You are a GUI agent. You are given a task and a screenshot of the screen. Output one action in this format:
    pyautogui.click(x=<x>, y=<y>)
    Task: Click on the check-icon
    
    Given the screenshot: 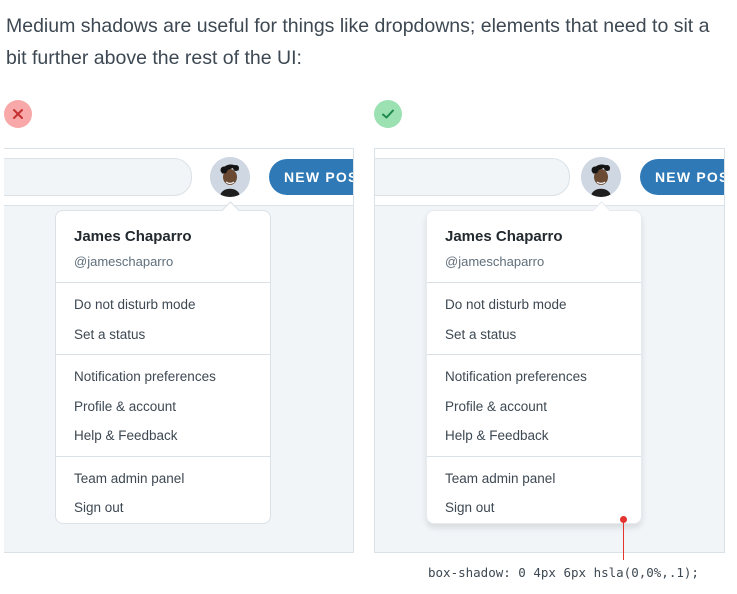 What is the action you would take?
    pyautogui.click(x=388, y=114)
    